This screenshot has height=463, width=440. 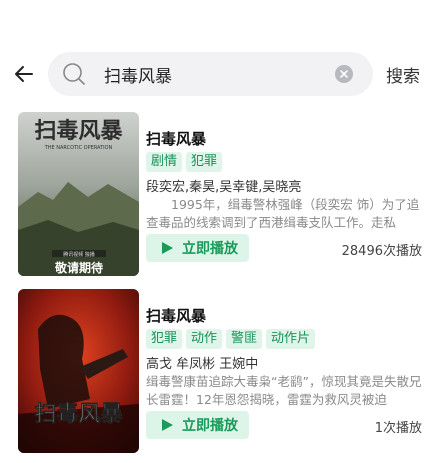 I want to click on clear-icon, so click(x=344, y=74).